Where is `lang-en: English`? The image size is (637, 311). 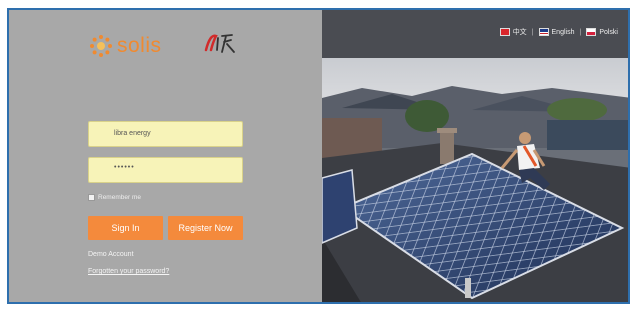
lang-en: English is located at coordinates (563, 32).